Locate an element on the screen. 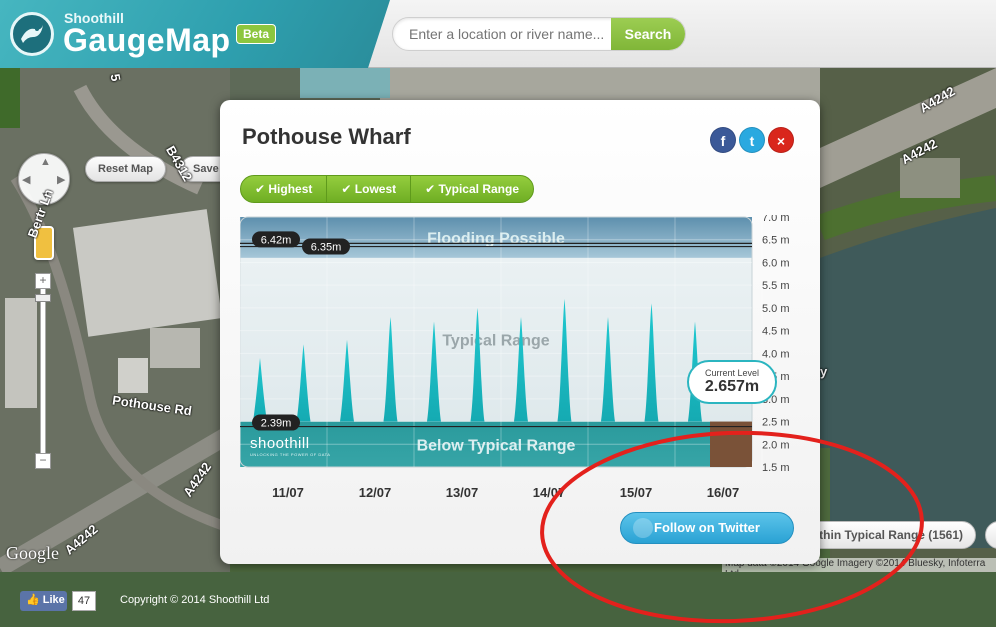 This screenshot has height=627, width=996. x-tick-label: 16/07 is located at coordinates (723, 492).